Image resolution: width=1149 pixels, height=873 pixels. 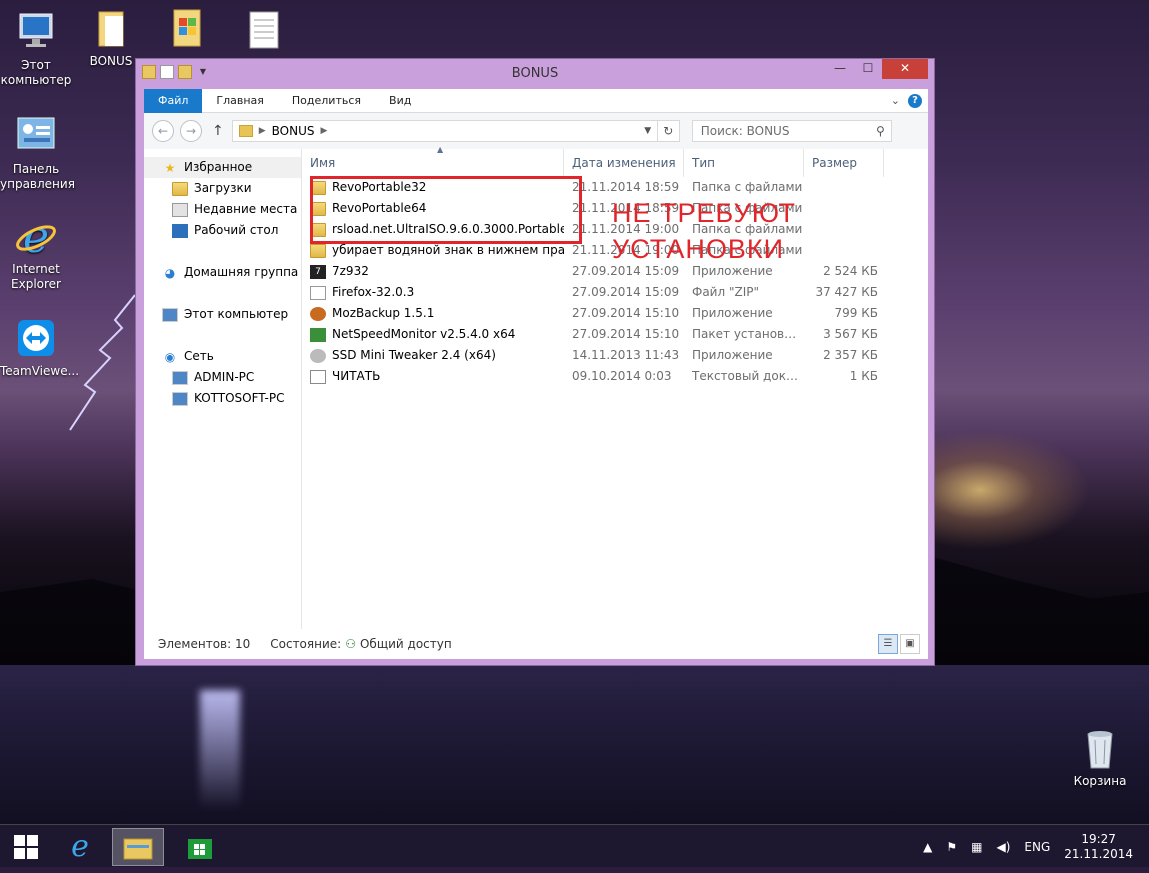 I want to click on details-view-button: ☰, so click(x=888, y=644).